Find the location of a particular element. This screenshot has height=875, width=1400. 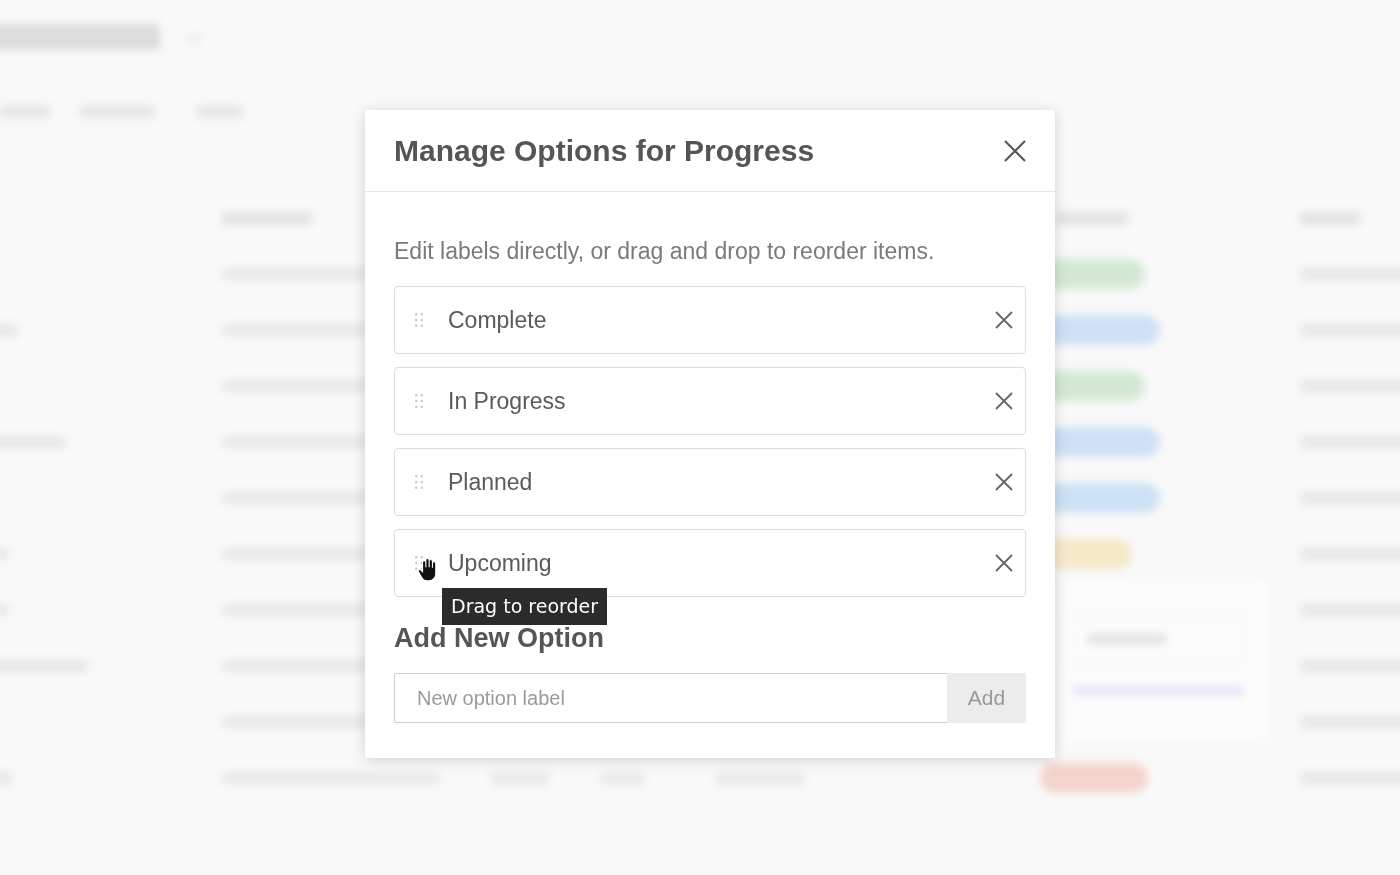

add-option-heading: Add New Option is located at coordinates (499, 638).